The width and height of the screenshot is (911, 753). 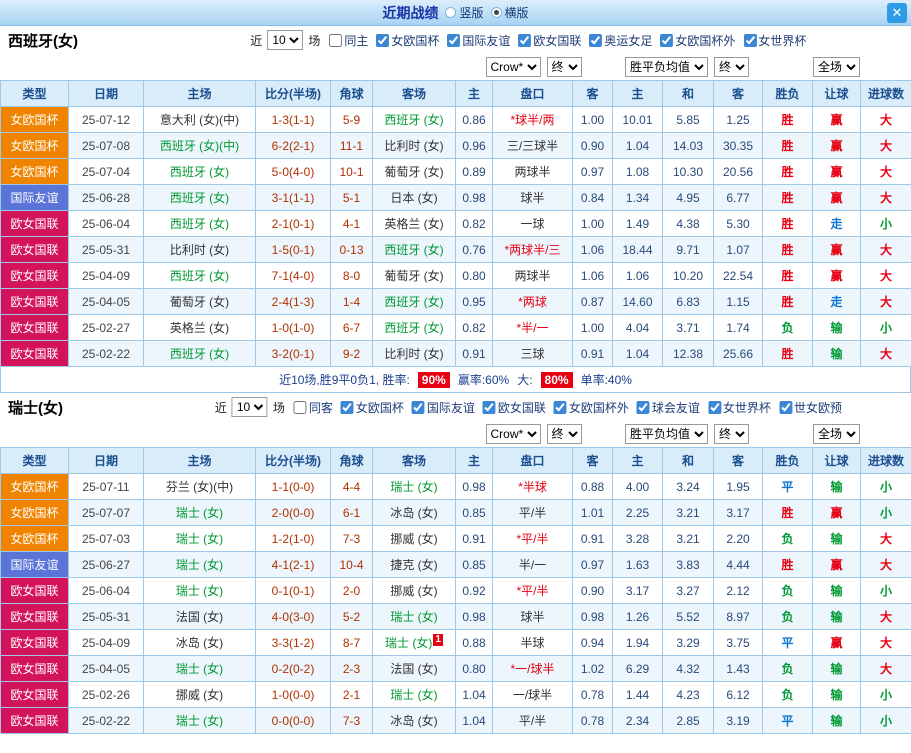 What do you see at coordinates (471, 13) in the screenshot?
I see `radio-label-vertical: 竖版` at bounding box center [471, 13].